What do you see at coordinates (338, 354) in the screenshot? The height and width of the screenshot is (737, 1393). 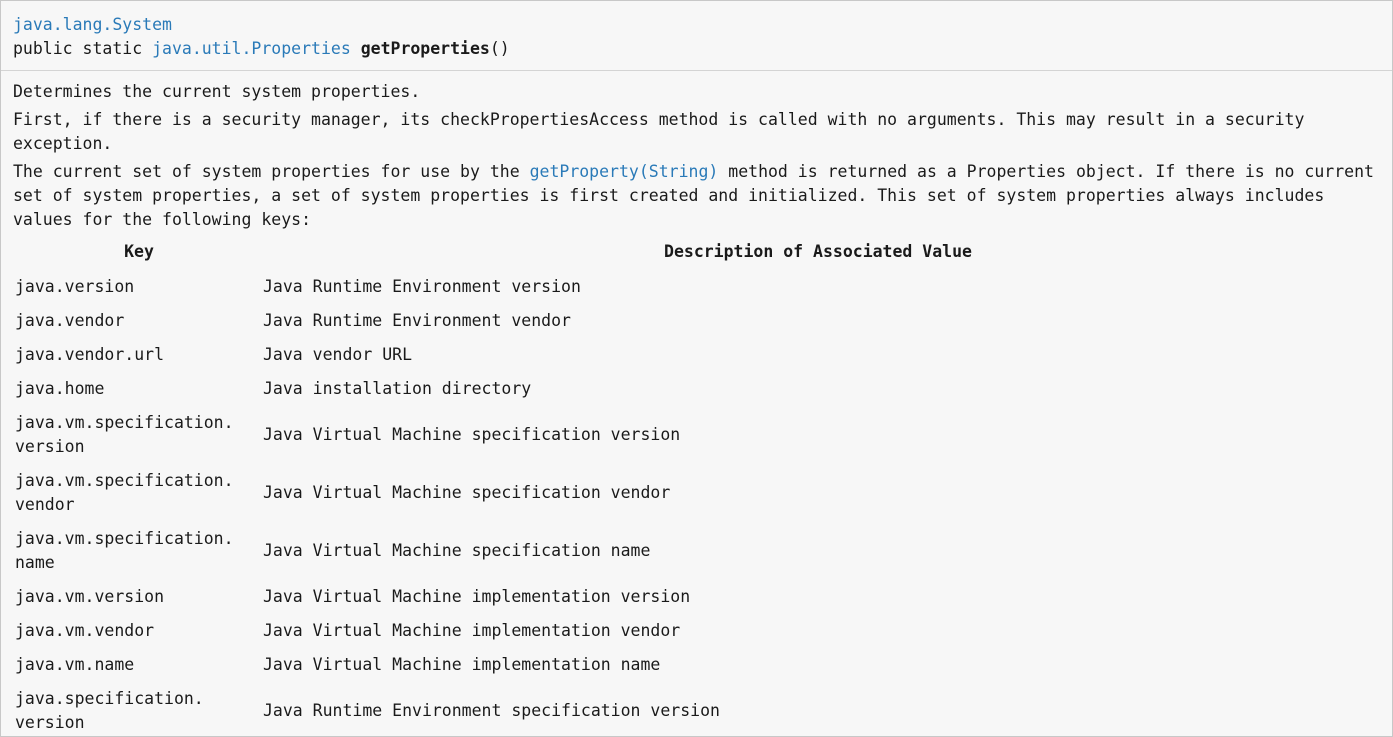 I see `property-description: Java vendor URL` at bounding box center [338, 354].